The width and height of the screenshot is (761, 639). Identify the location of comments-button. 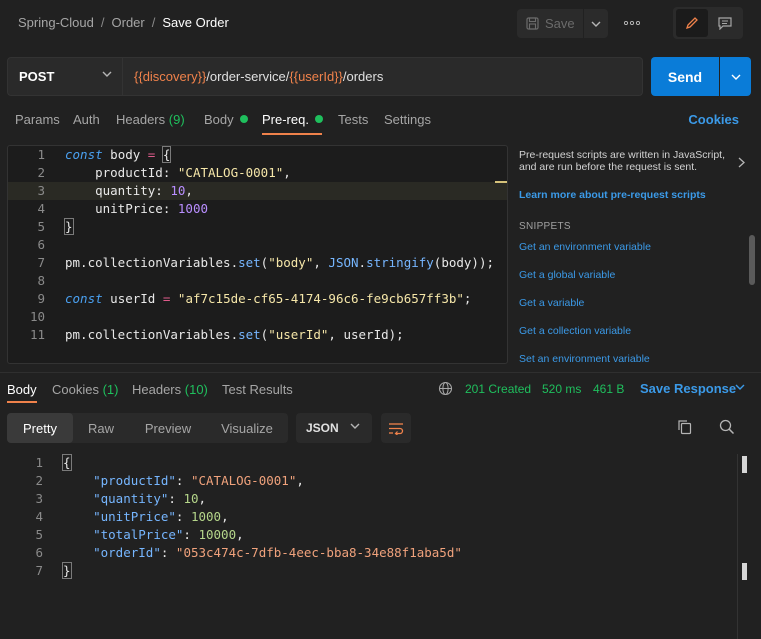
(725, 23).